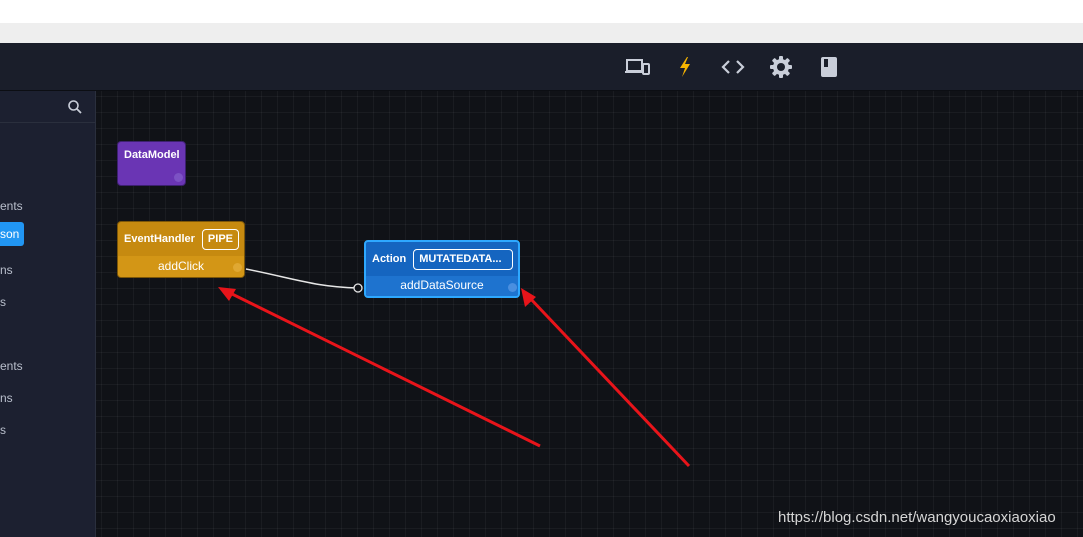 Image resolution: width=1083 pixels, height=537 pixels. What do you see at coordinates (75, 107) in the screenshot?
I see `search-icon` at bounding box center [75, 107].